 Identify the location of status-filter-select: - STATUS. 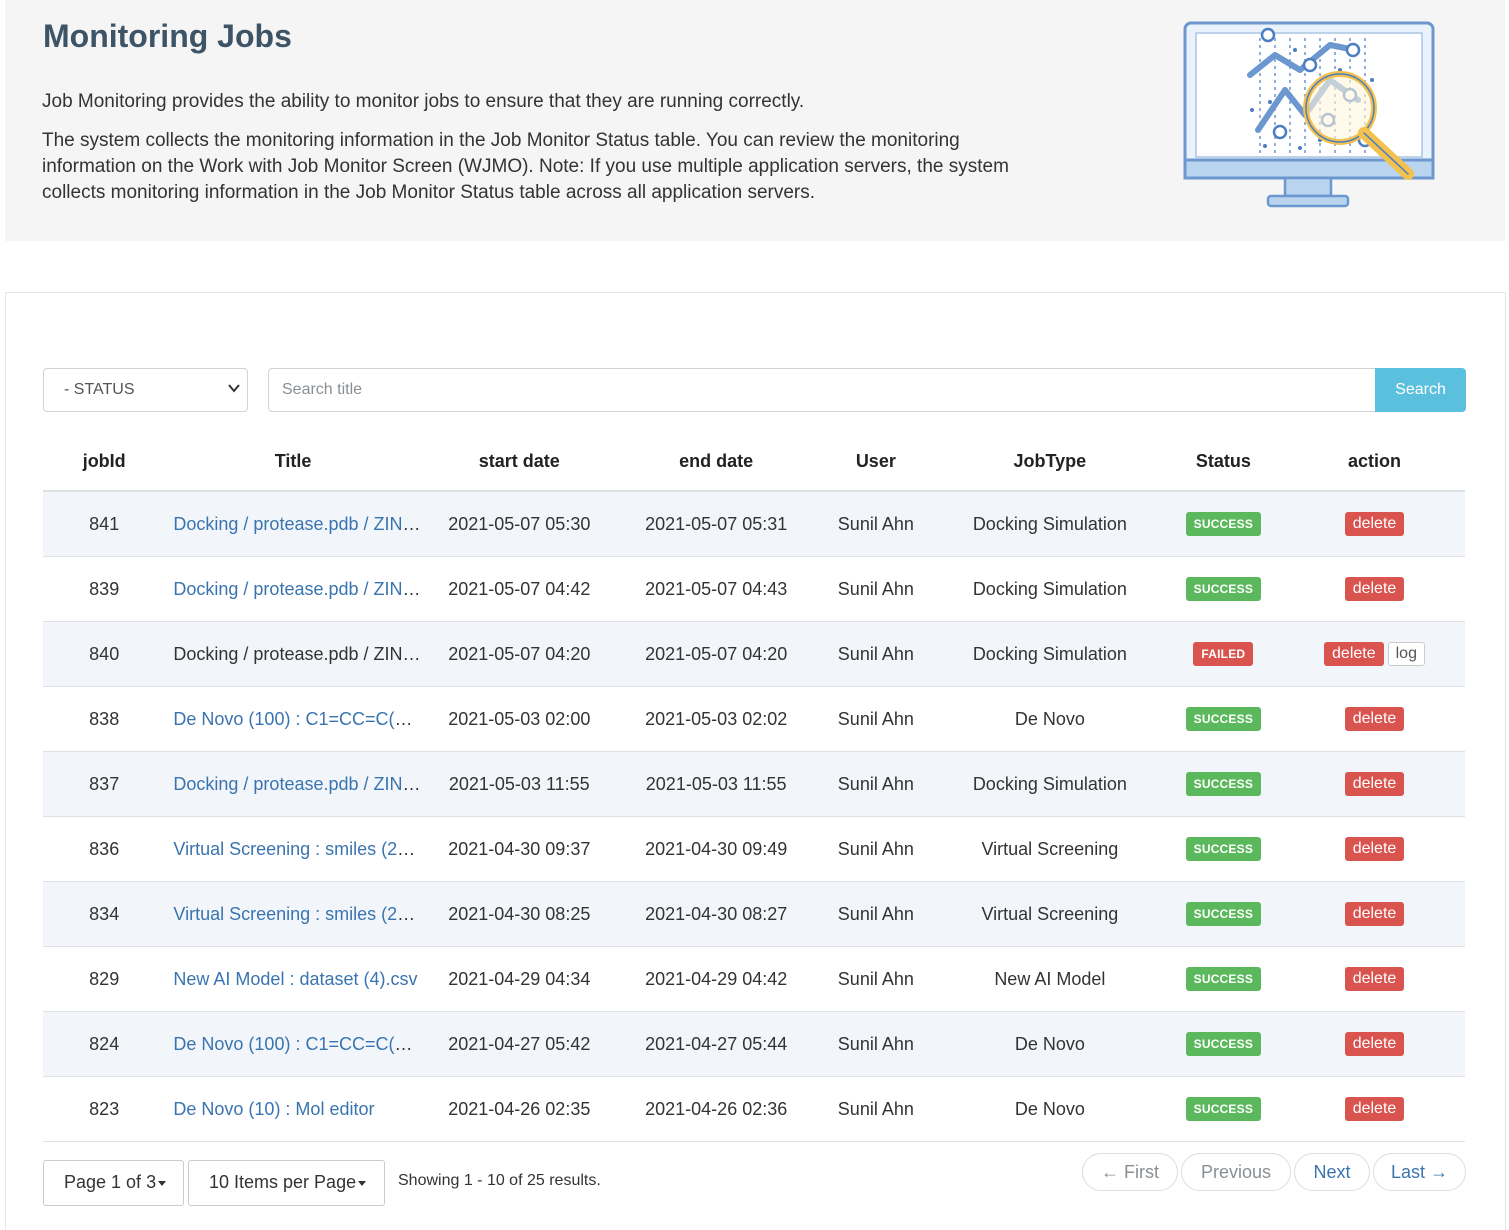
(145, 390).